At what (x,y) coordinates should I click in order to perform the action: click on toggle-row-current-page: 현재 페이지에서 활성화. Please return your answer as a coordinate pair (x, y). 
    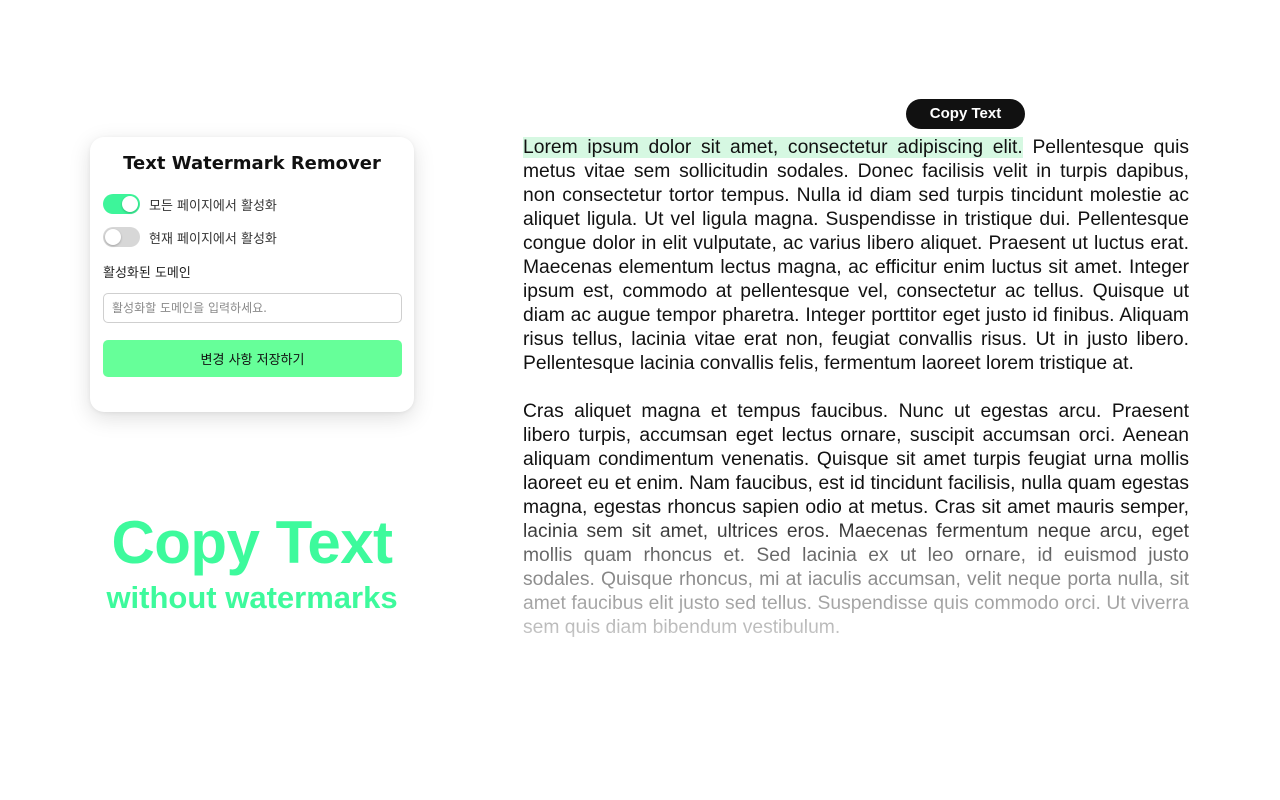
    Looking at the image, I should click on (190, 237).